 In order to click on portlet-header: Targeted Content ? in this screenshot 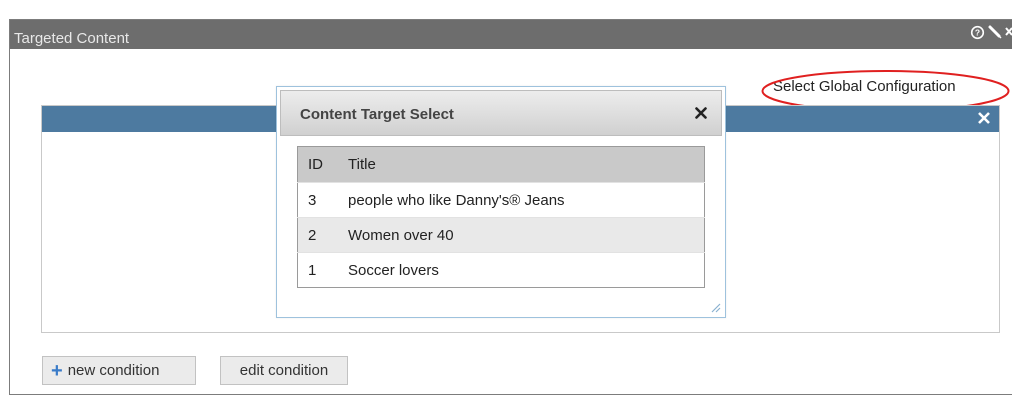, I will do `click(511, 34)`.